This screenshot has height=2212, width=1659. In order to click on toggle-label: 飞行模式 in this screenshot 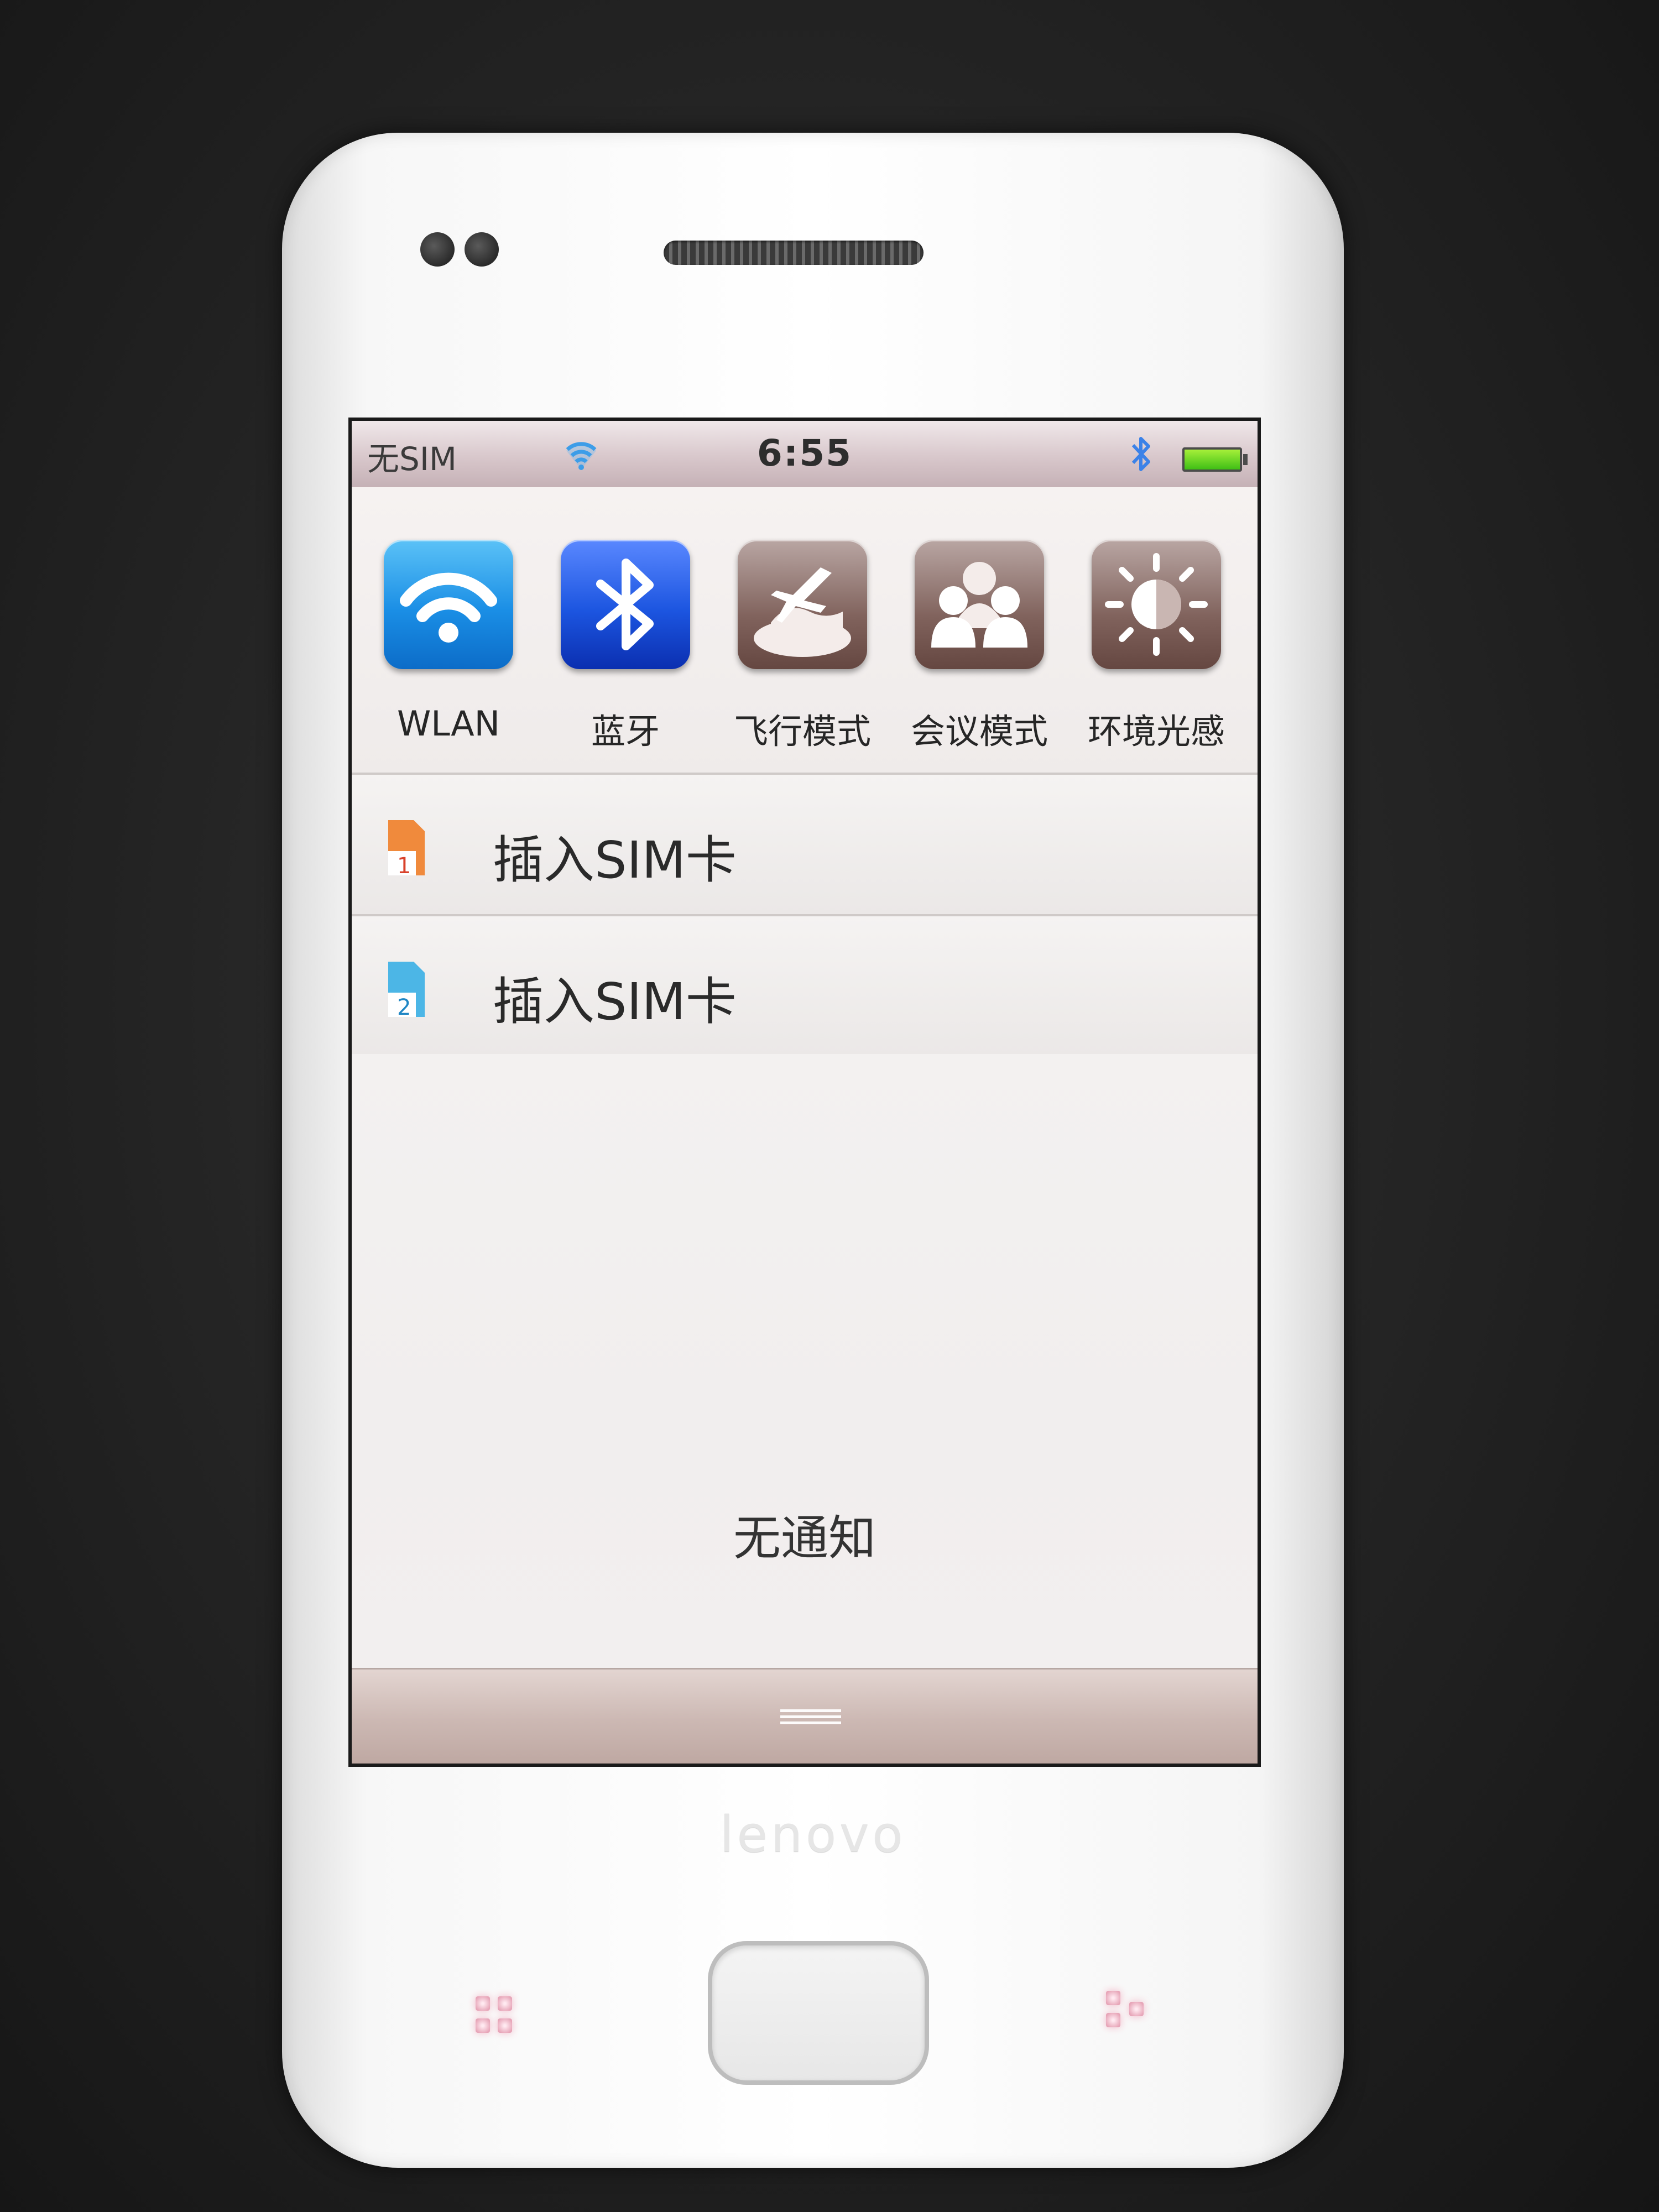, I will do `click(802, 731)`.